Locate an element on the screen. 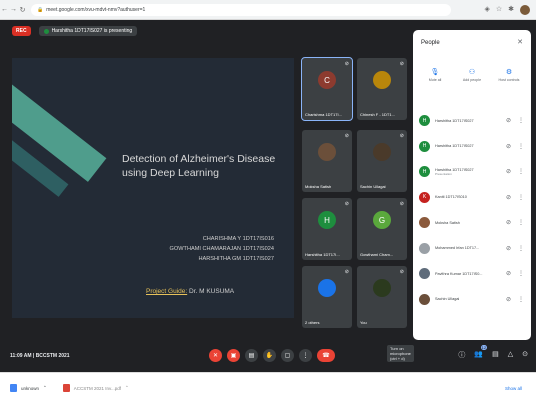  participant-tile: ⊘ You is located at coordinates (382, 297).